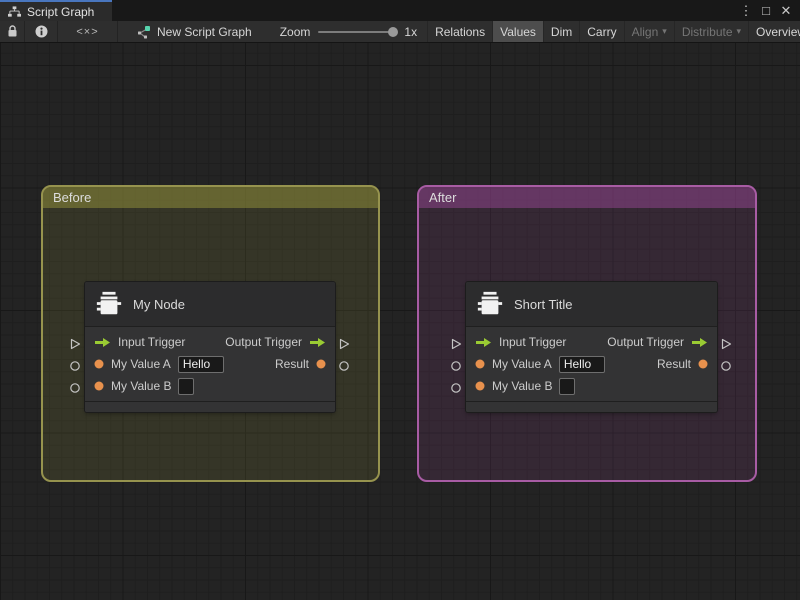  What do you see at coordinates (543, 304) in the screenshot?
I see `node-title: Short Title` at bounding box center [543, 304].